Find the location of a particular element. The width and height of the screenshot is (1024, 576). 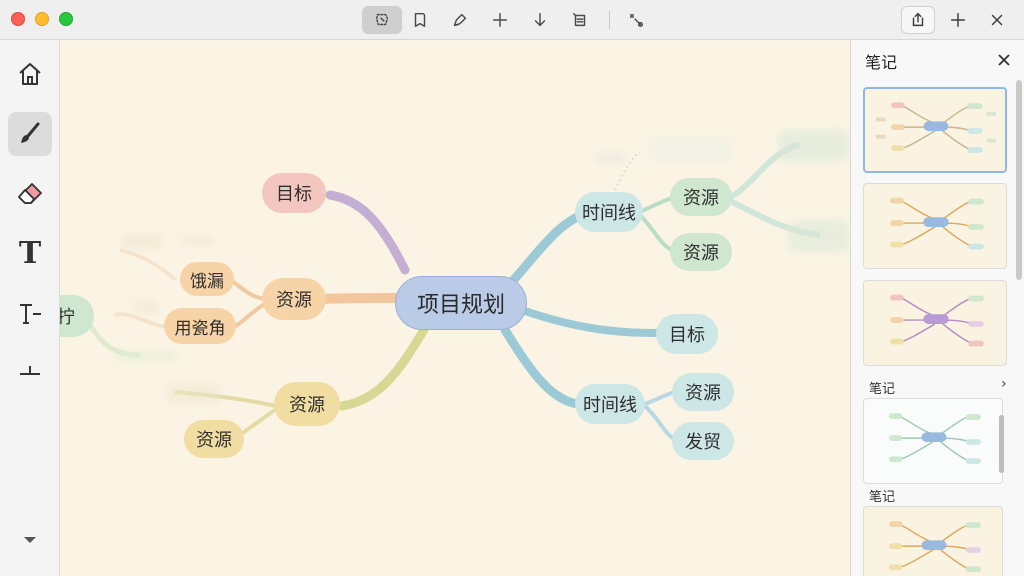

panel-title: 笔记 is located at coordinates (881, 62).